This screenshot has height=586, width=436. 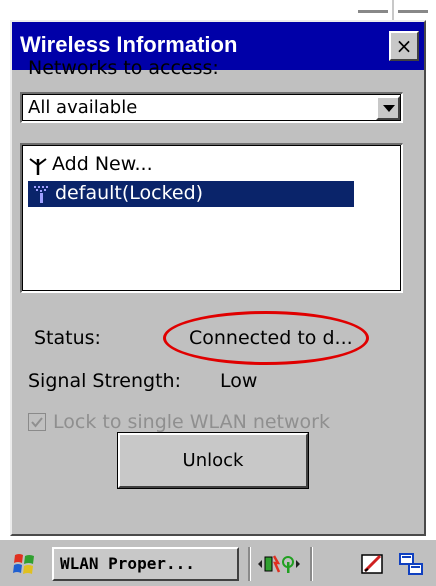 I want to click on signal-strength-value: Low, so click(x=239, y=381).